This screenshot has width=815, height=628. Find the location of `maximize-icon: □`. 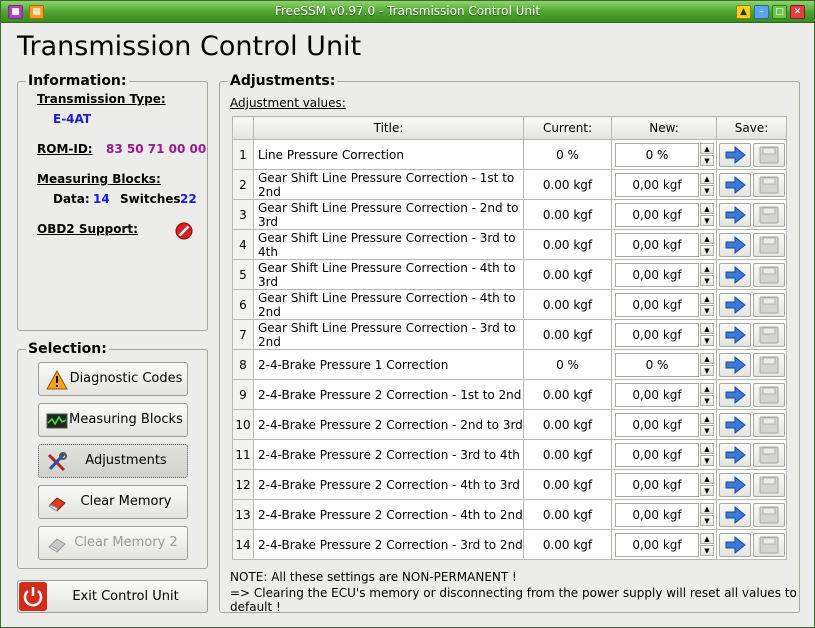

maximize-icon: □ is located at coordinates (779, 12).